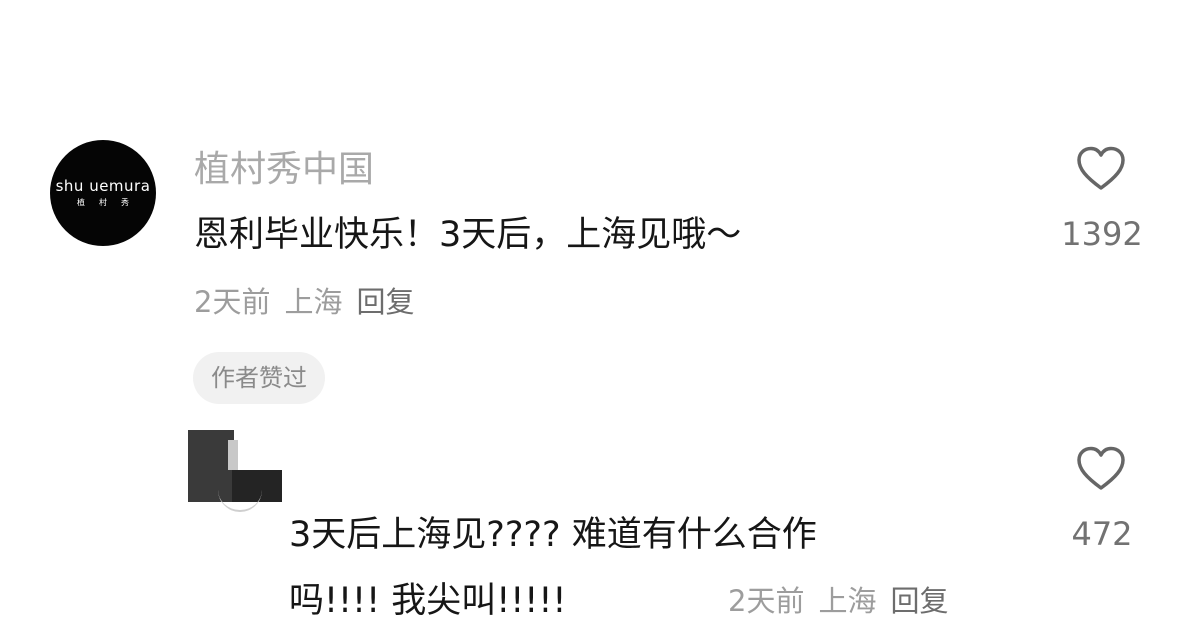 This screenshot has width=1179, height=640. Describe the element at coordinates (233, 455) in the screenshot. I see `censored-avatar-patch` at that location.